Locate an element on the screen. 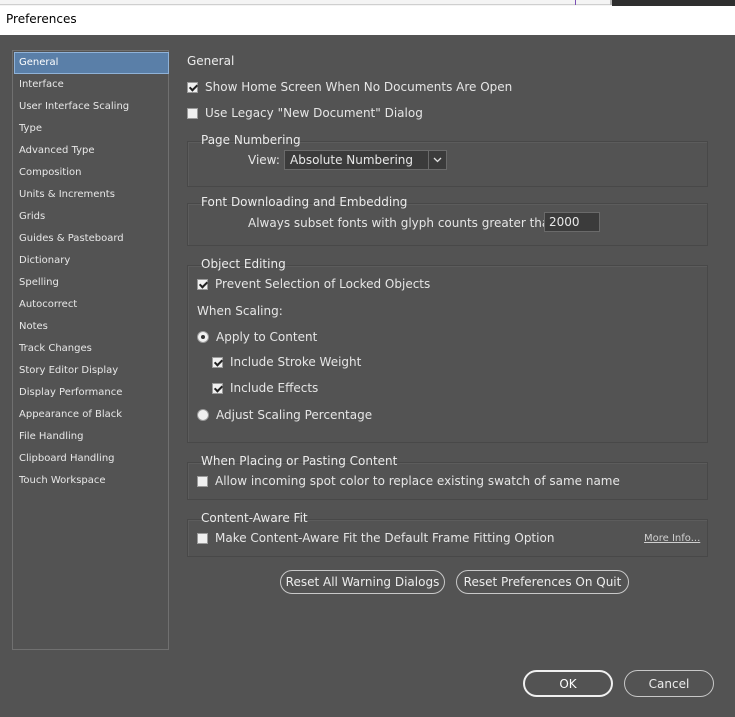 This screenshot has width=735, height=717. sidebar-item-guides-pasteboard: Guides & Pasteboard is located at coordinates (91, 239).